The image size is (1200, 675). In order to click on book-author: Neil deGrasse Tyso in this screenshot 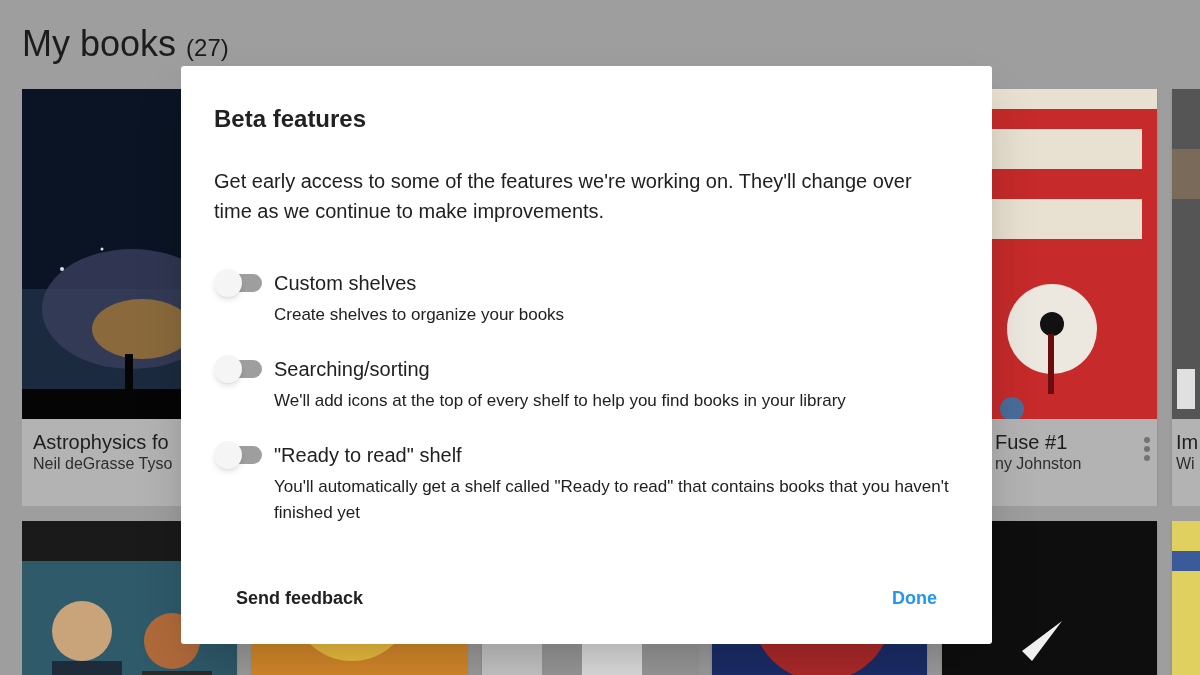, I will do `click(103, 464)`.